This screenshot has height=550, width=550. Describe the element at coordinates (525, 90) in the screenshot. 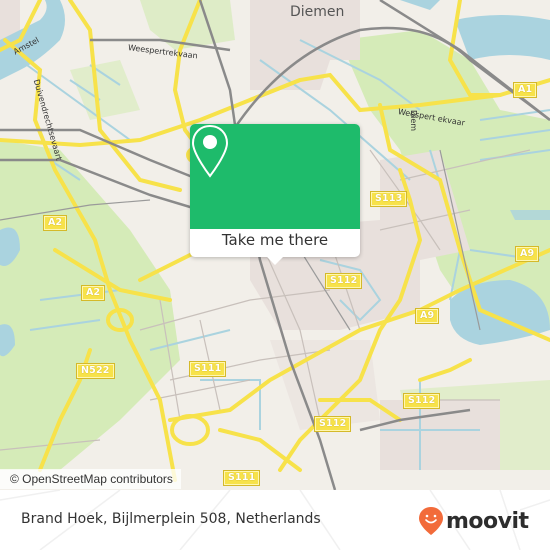

I see `road-shield-a1: A1` at that location.